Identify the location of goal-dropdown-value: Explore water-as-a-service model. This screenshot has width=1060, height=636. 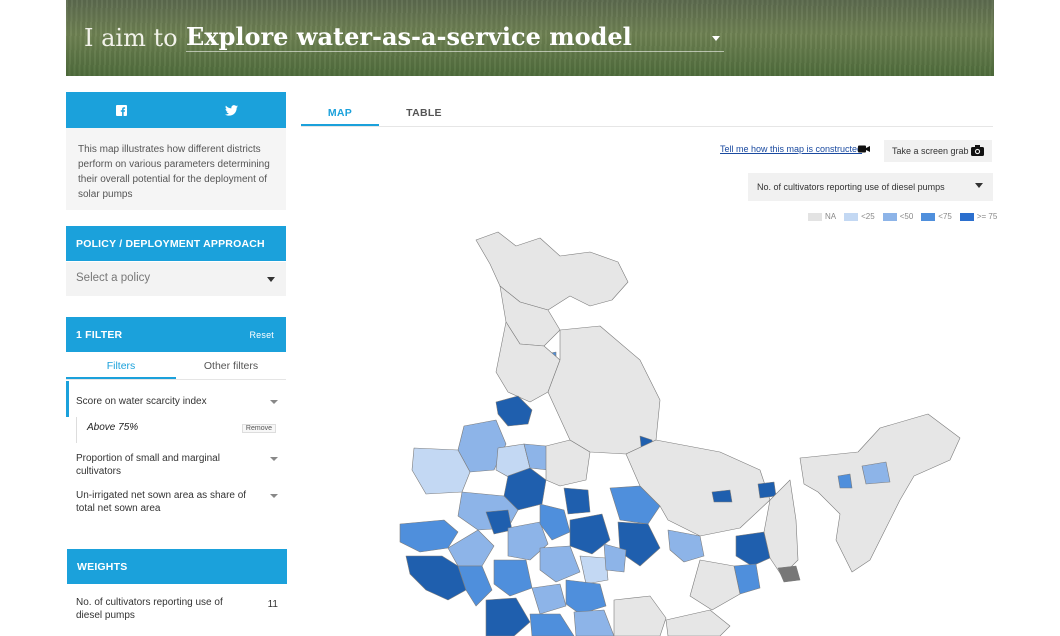
(409, 36).